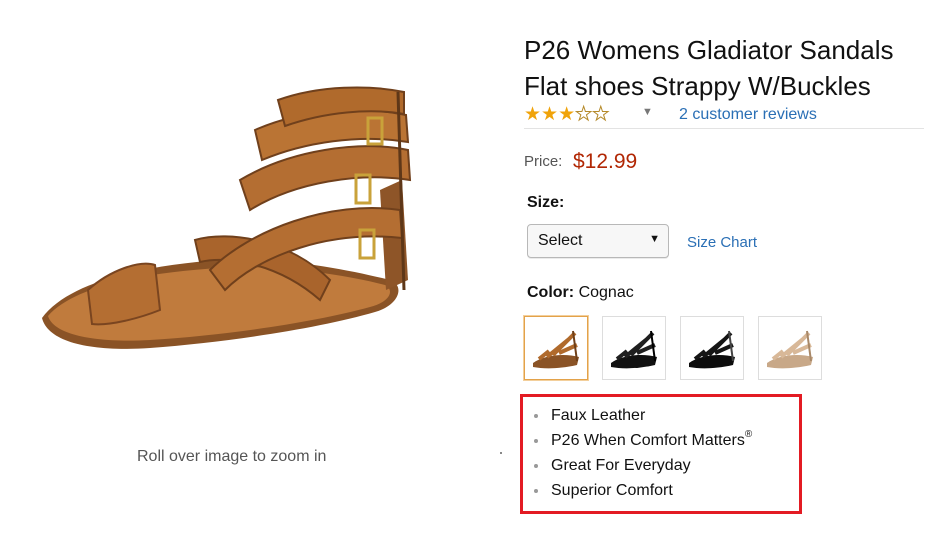  I want to click on star-rating: ★★★★★, so click(567, 115).